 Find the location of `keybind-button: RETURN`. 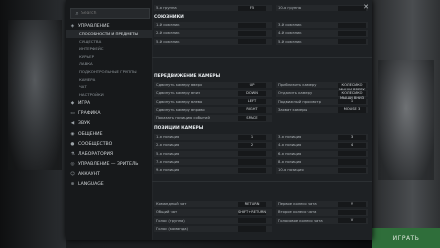

keybind-button: RETURN is located at coordinates (252, 204).